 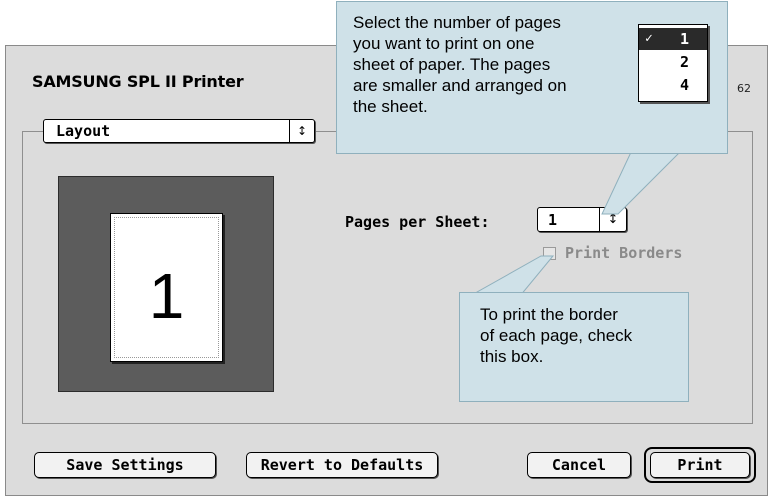 I want to click on menu-item-2: 2, so click(x=673, y=62).